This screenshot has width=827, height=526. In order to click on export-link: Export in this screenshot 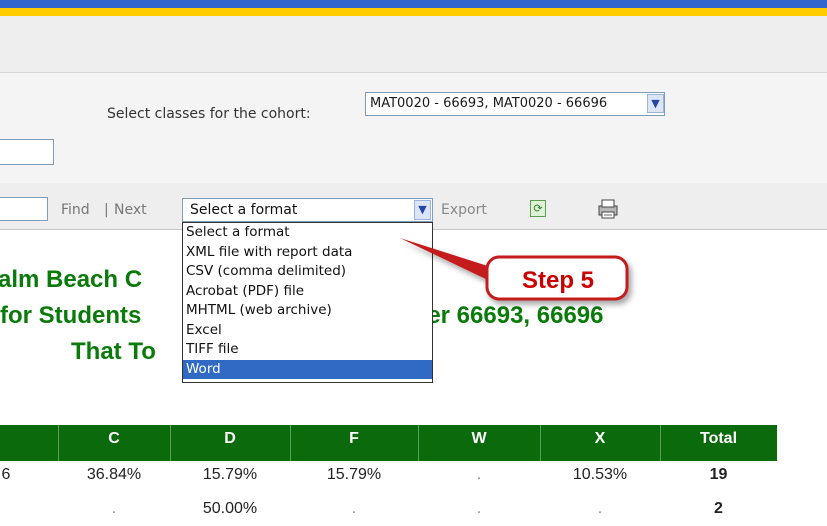, I will do `click(464, 210)`.